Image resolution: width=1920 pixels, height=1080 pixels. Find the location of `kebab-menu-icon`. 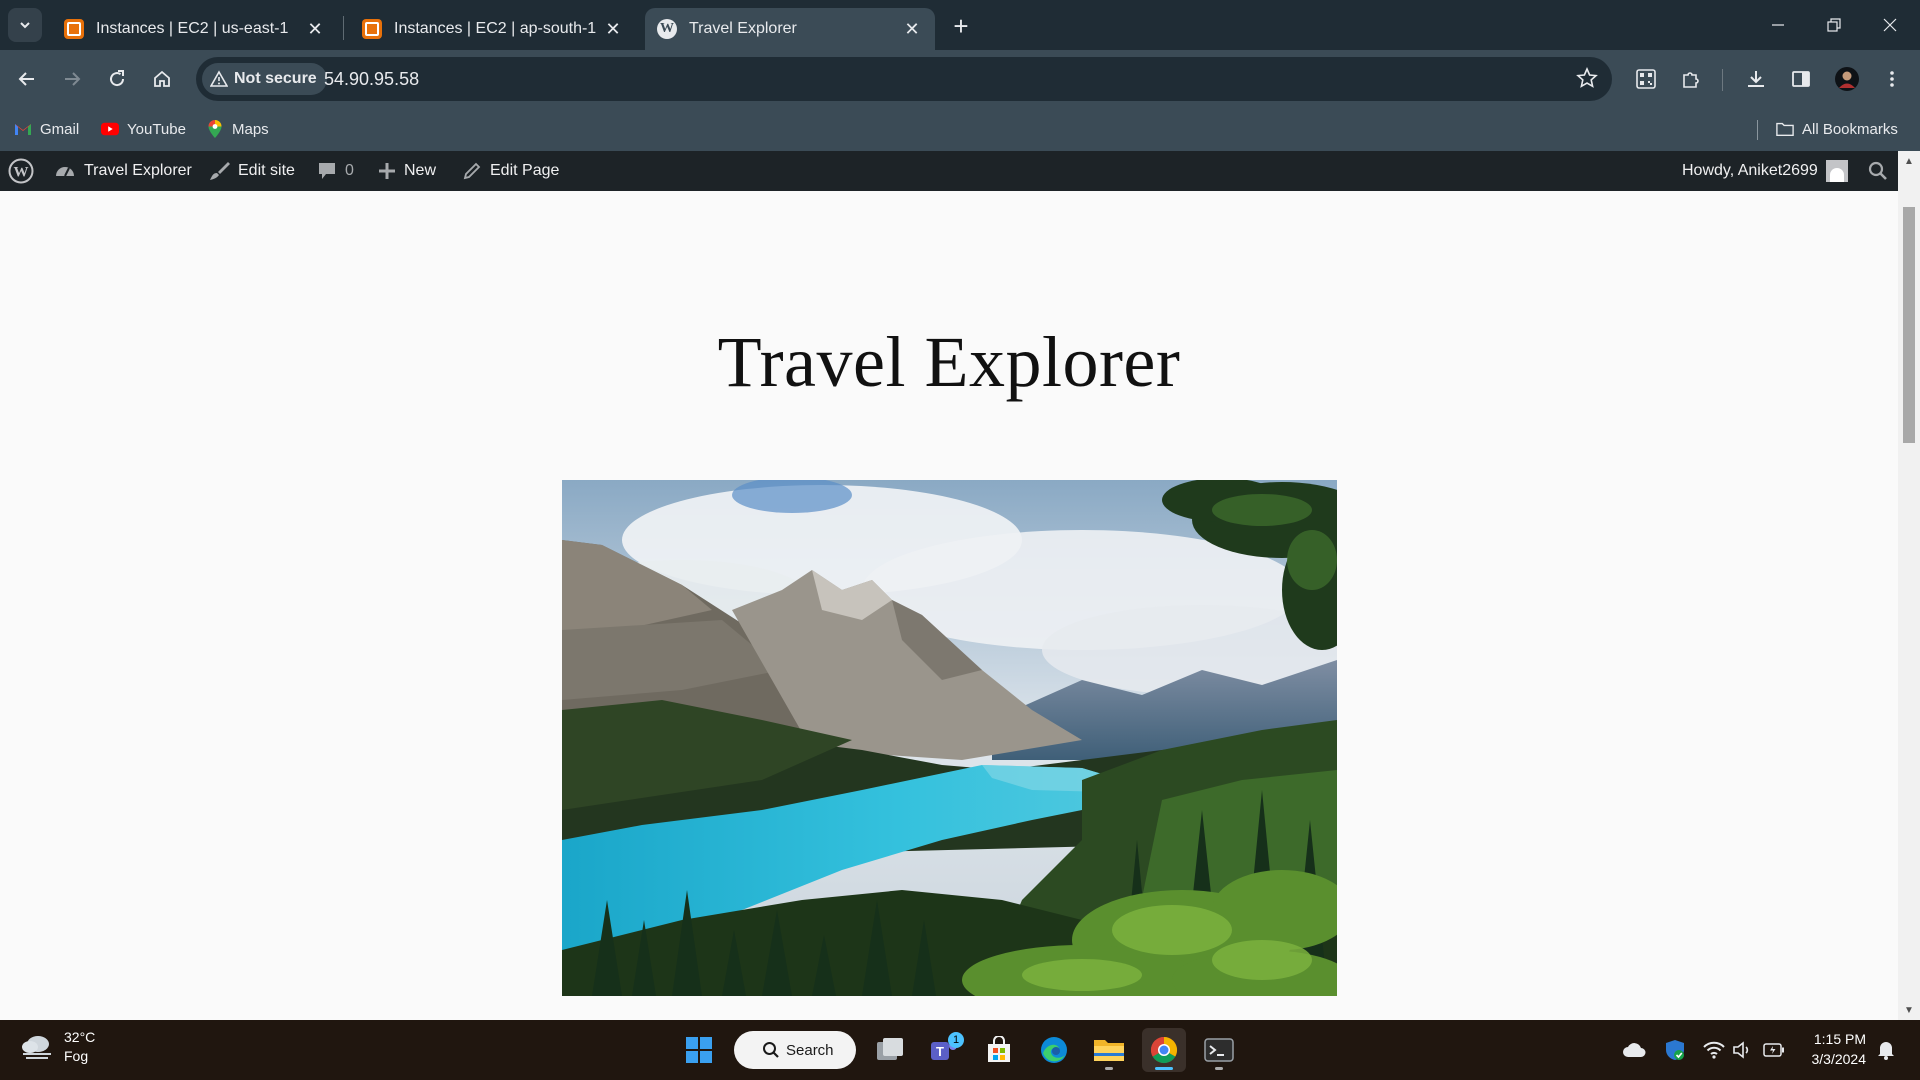

kebab-menu-icon is located at coordinates (1892, 79).